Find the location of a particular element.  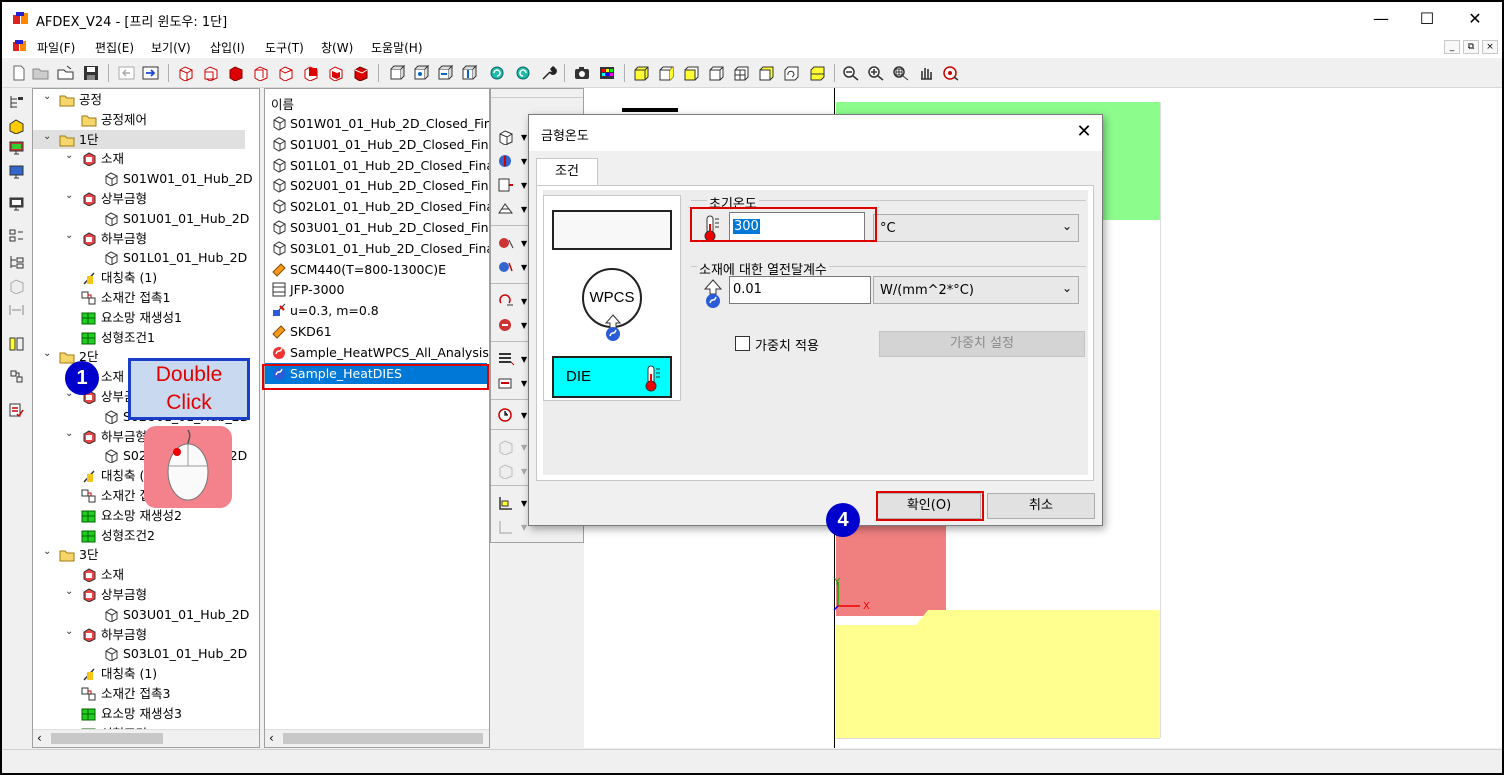

view-mirror-icon is located at coordinates (469, 73).